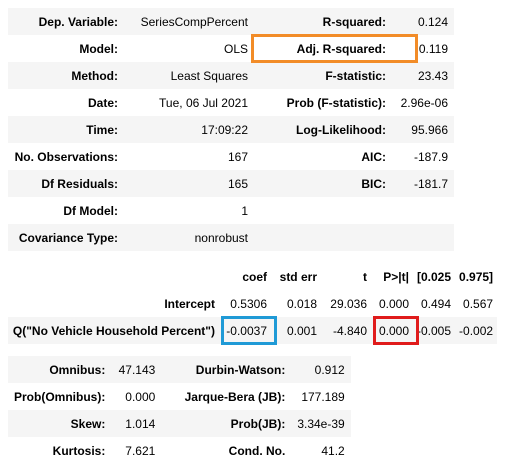 This screenshot has height=464, width=515. Describe the element at coordinates (136, 450) in the screenshot. I see `kurtosis-value: 7.621` at that location.